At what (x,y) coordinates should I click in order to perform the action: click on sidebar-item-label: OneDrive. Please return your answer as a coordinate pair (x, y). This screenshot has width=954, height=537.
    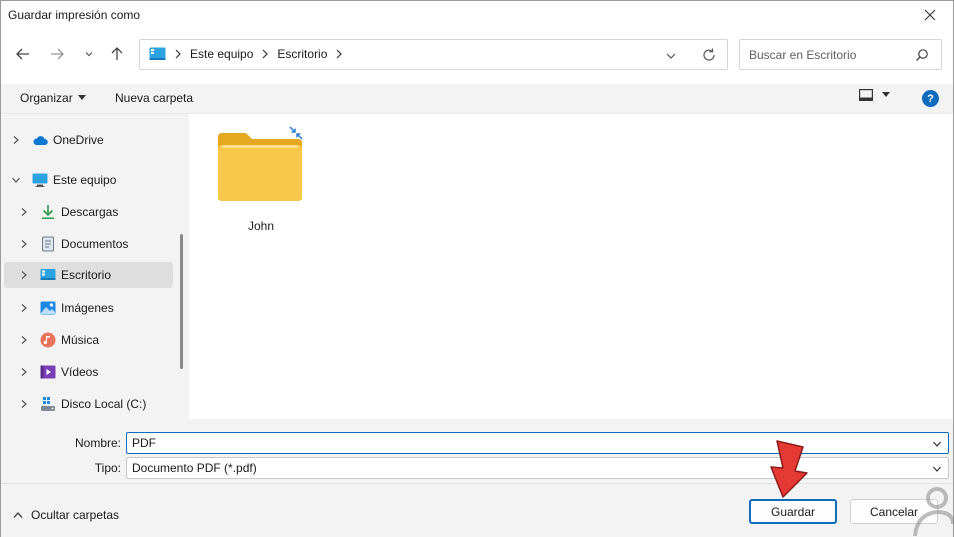
    Looking at the image, I should click on (78, 140).